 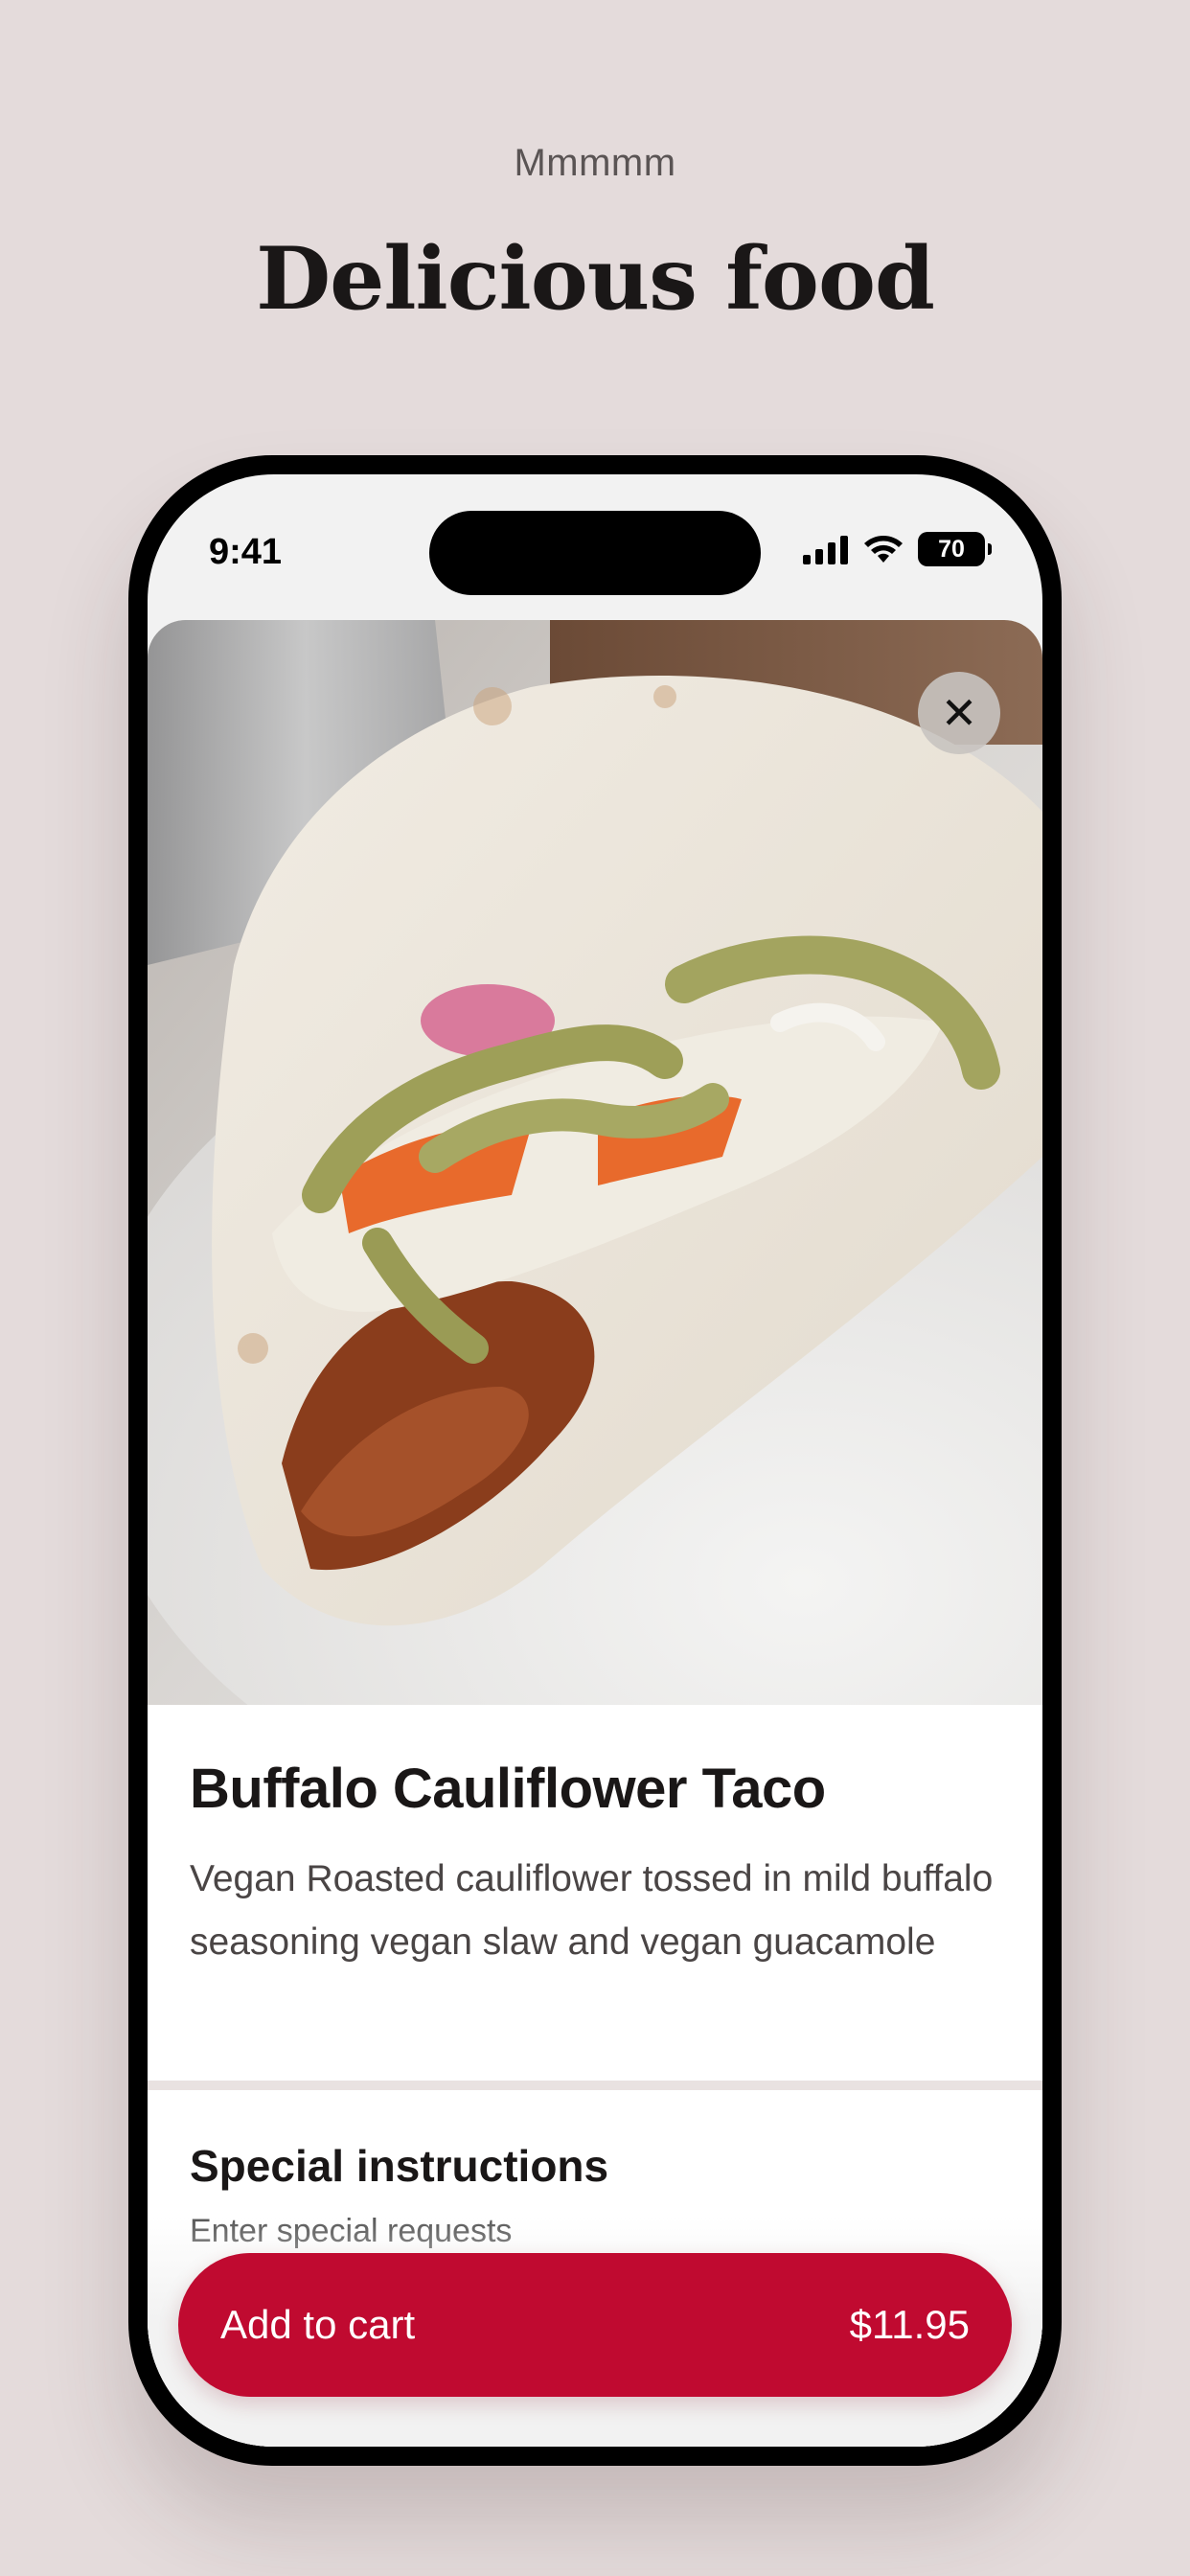 I want to click on add-to-cart-price: $11.95, so click(x=910, y=2324).